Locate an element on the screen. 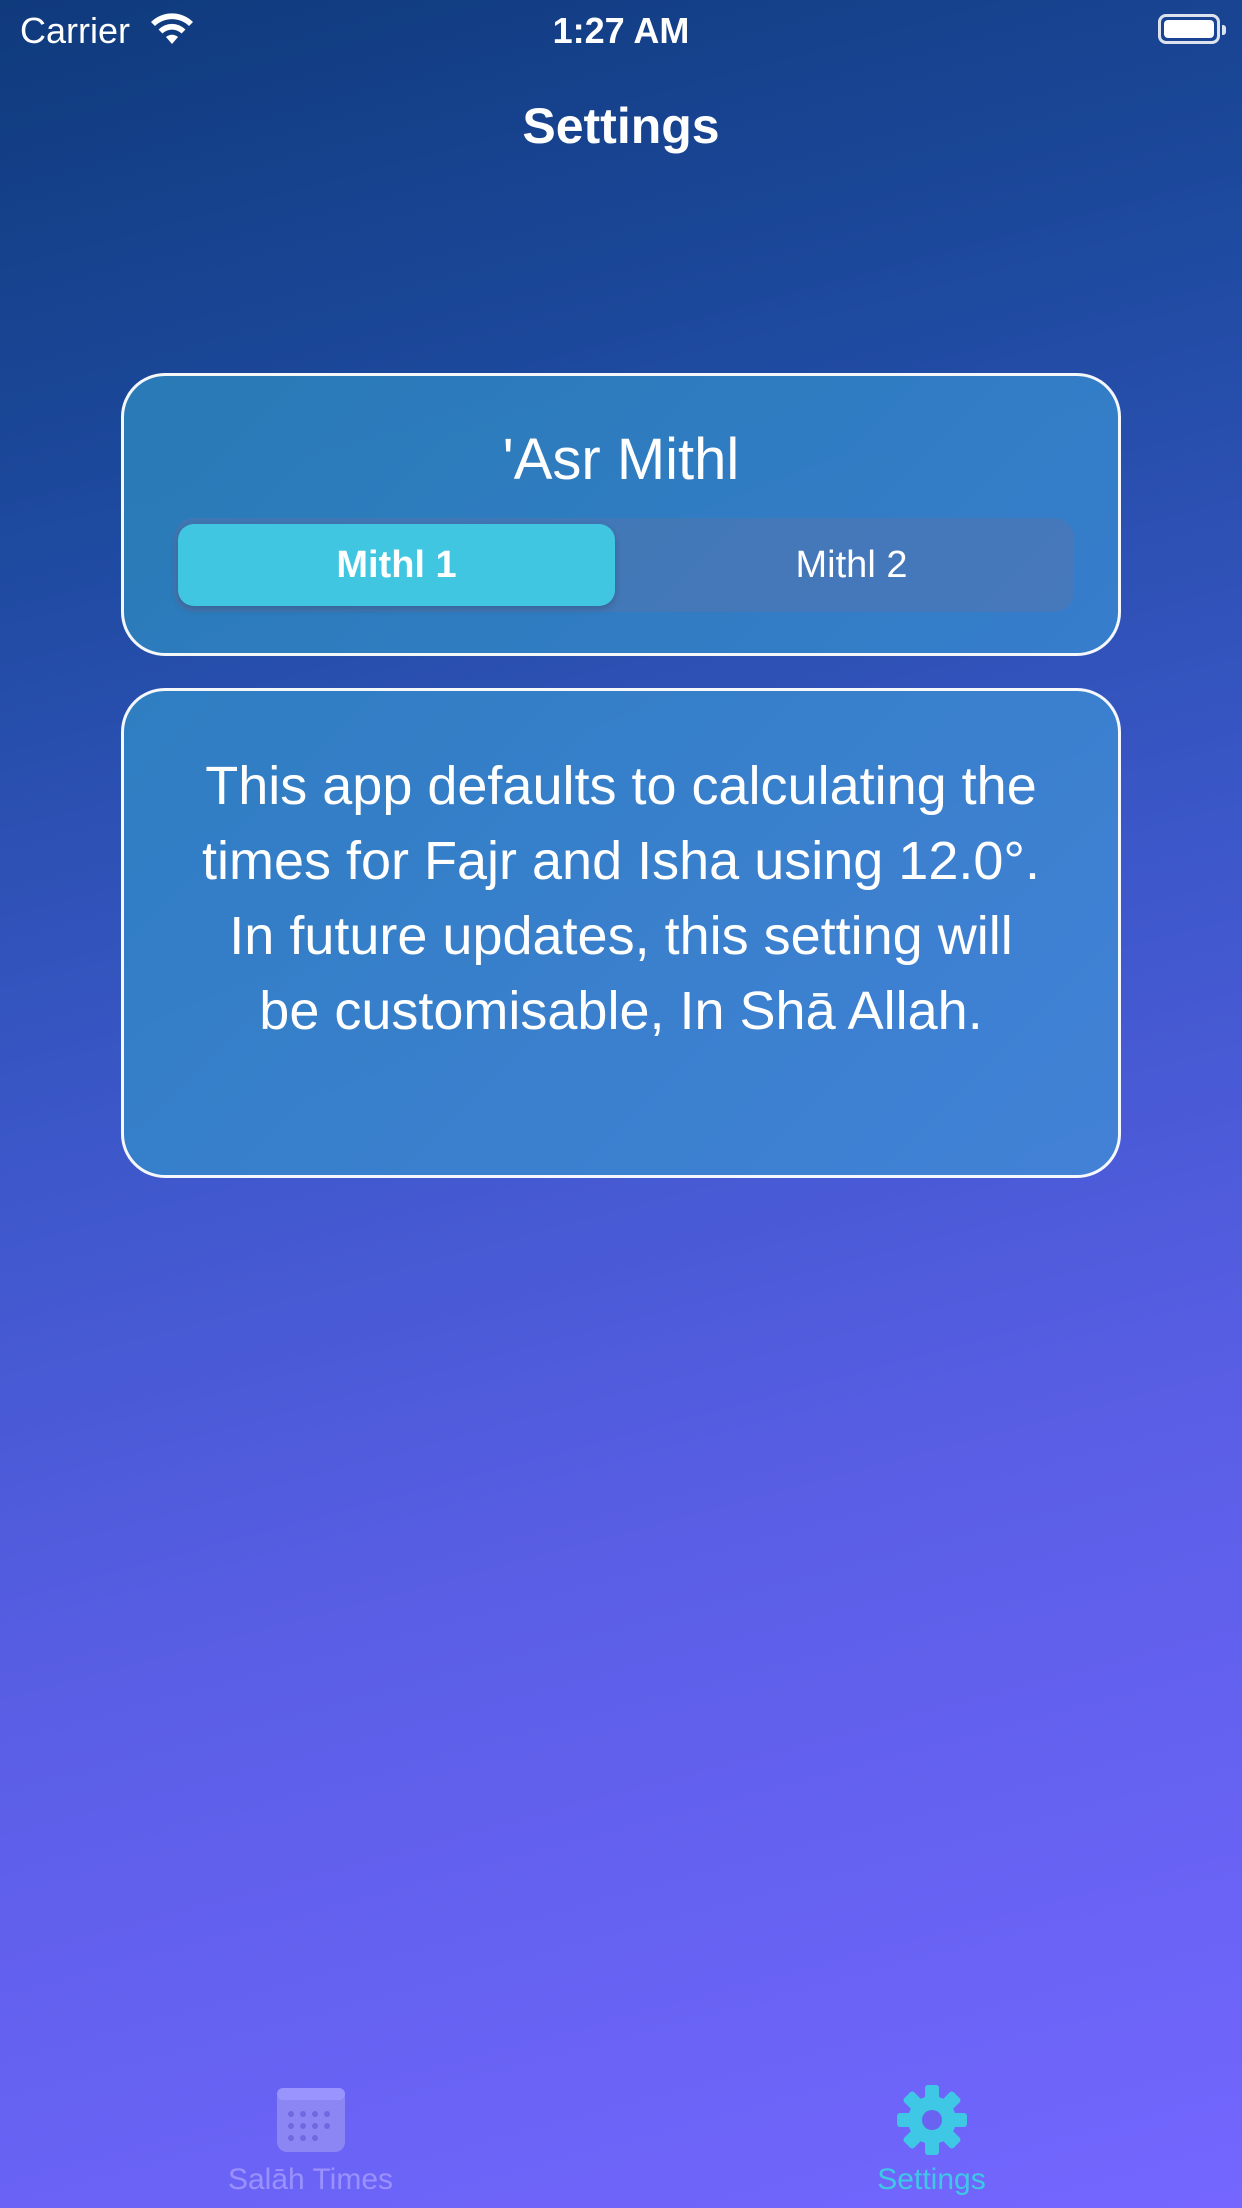  status-bar: Carrier 1:27 AM is located at coordinates (621, 31).